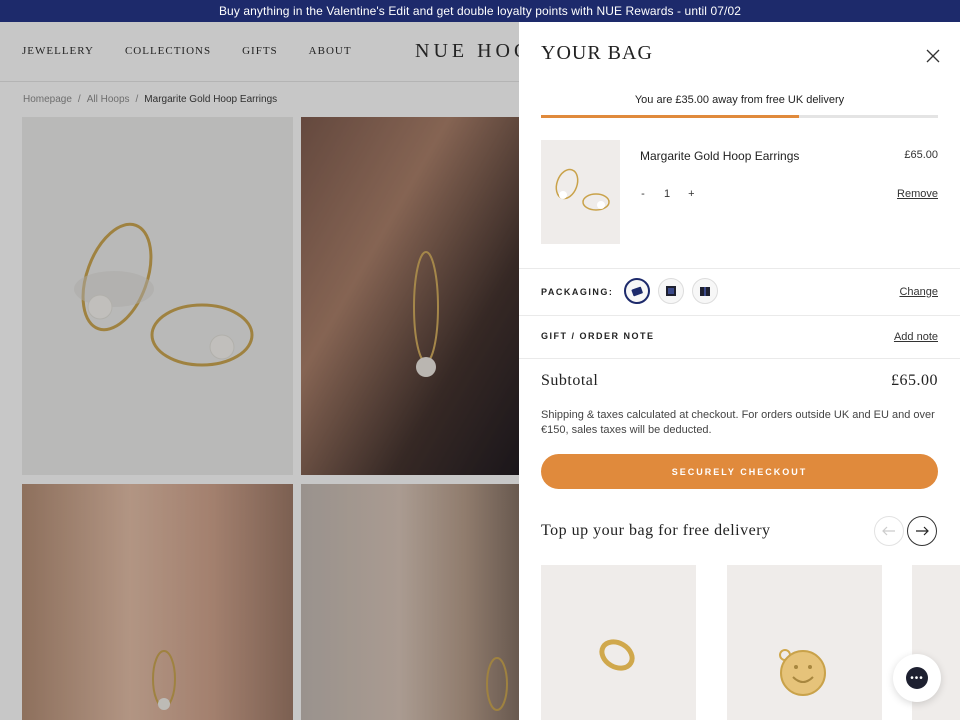  I want to click on chat-icon: •••, so click(917, 678).